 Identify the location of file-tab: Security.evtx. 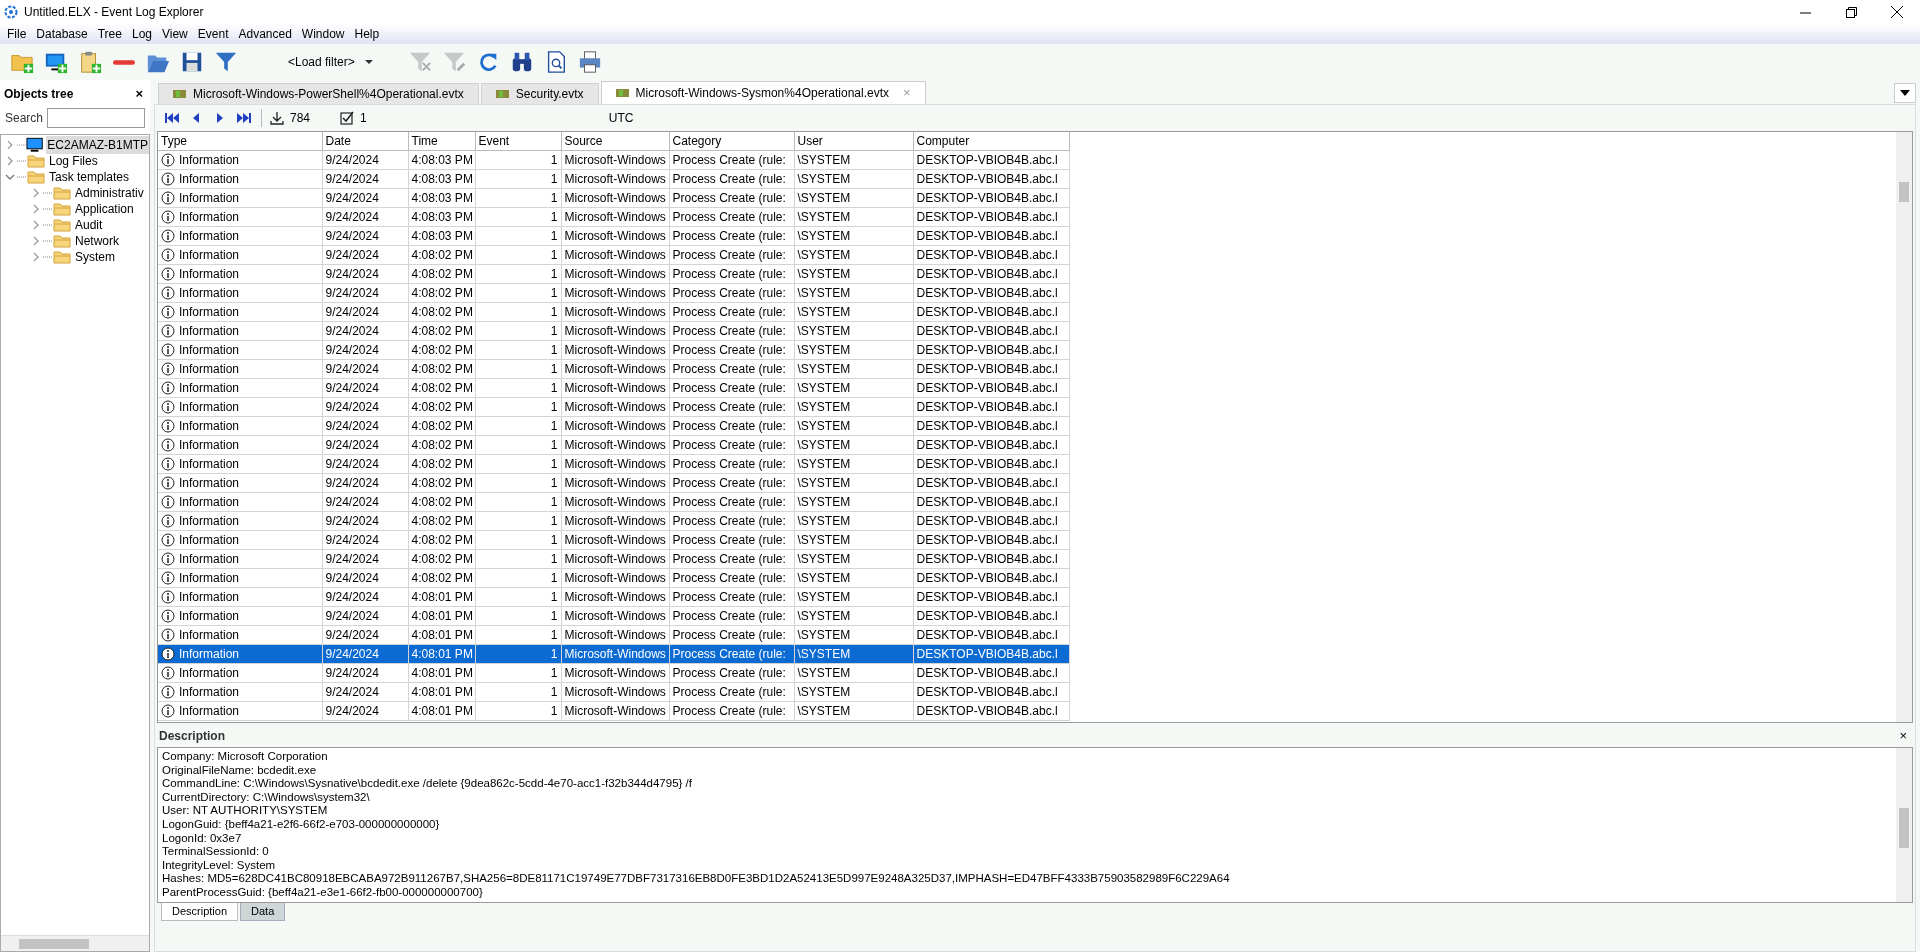
(539, 93).